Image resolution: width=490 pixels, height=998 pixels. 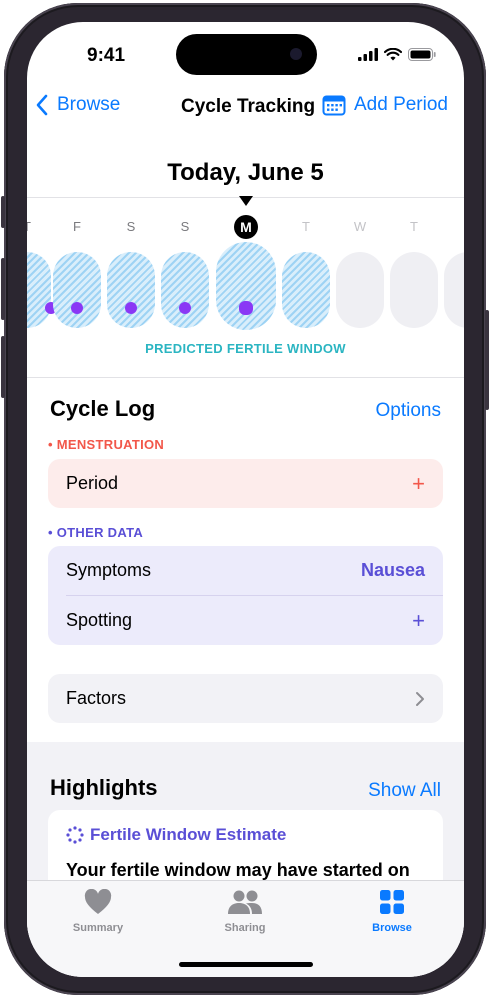 I want to click on symptoms-value: Nausea, so click(x=392, y=570).